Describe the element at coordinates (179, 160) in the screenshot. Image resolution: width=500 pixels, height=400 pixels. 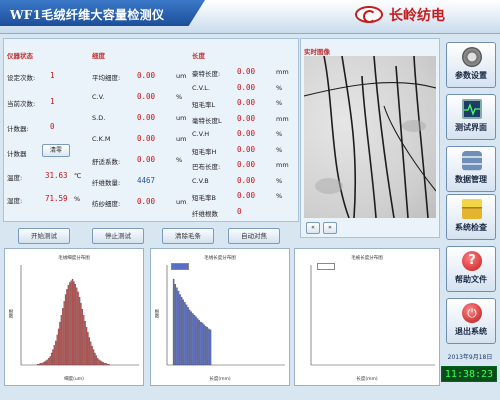
I see `fineness-unit: %` at that location.